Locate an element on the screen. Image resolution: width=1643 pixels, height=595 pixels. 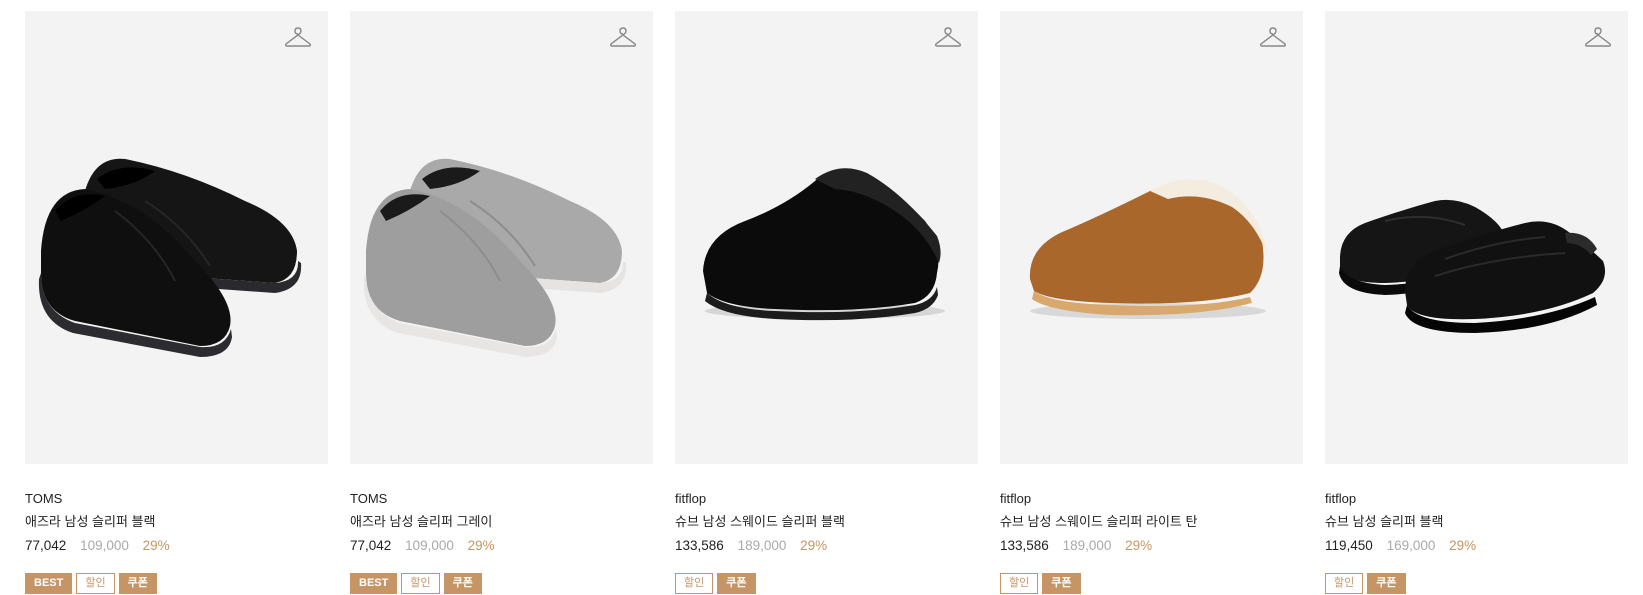
original-price: 169,000 is located at coordinates (1411, 545).